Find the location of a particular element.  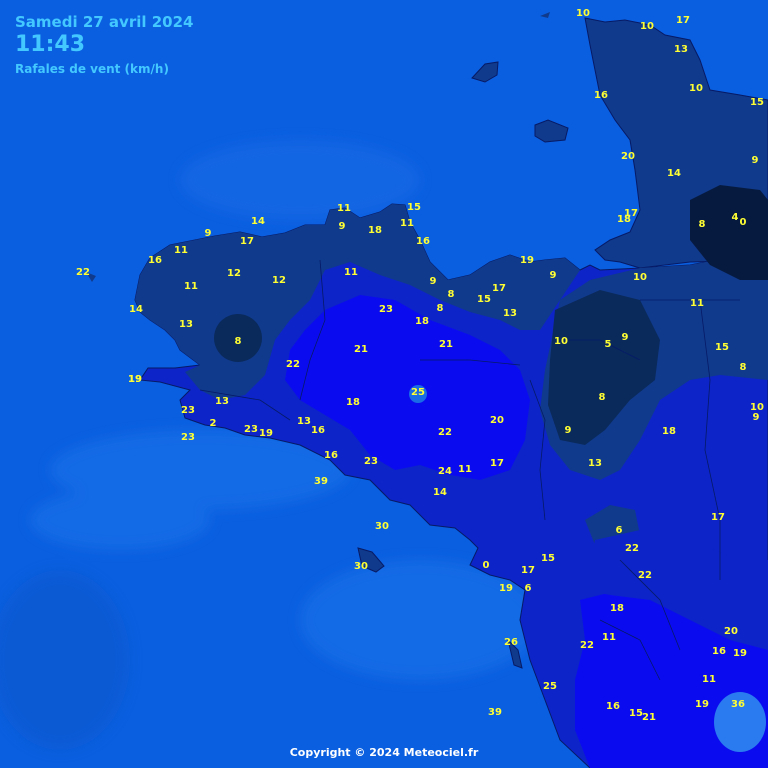

station-value: 5 is located at coordinates (608, 345).